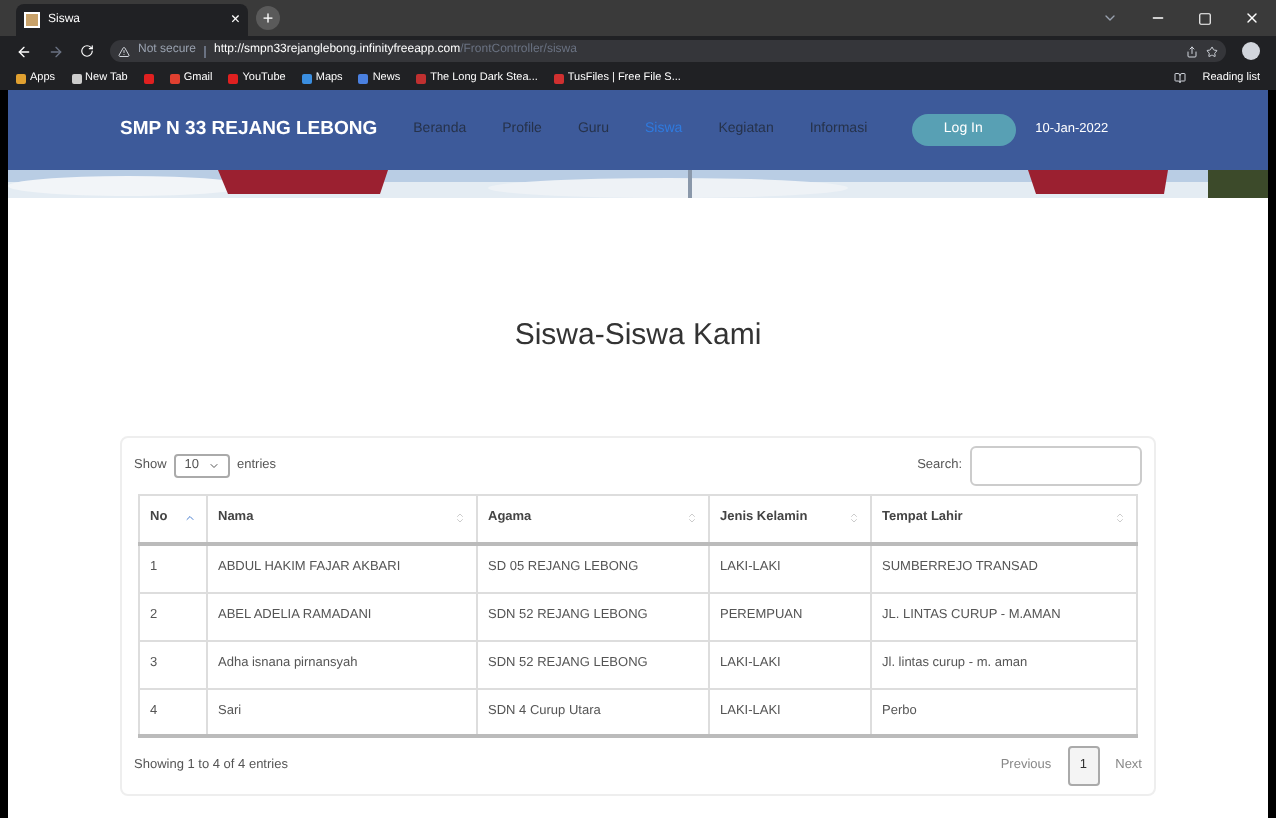 The height and width of the screenshot is (818, 1276). I want to click on favicon-icon, so click(32, 20).